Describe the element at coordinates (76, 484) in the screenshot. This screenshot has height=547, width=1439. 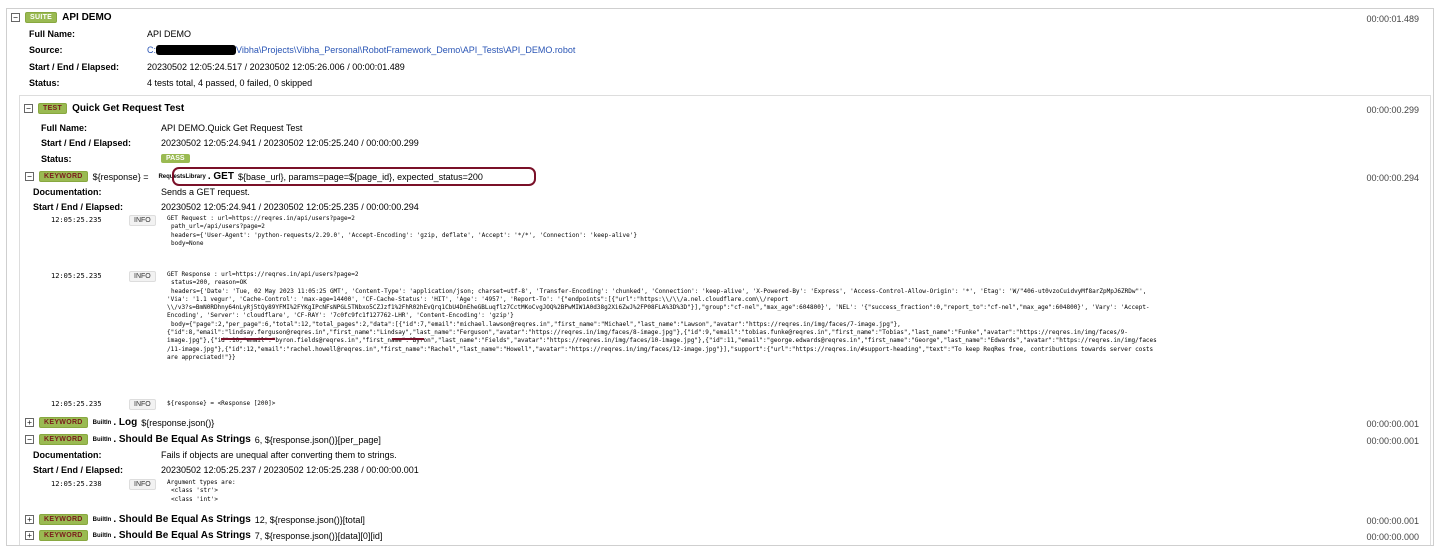
I see `log-time: 12:05:25.238` at that location.